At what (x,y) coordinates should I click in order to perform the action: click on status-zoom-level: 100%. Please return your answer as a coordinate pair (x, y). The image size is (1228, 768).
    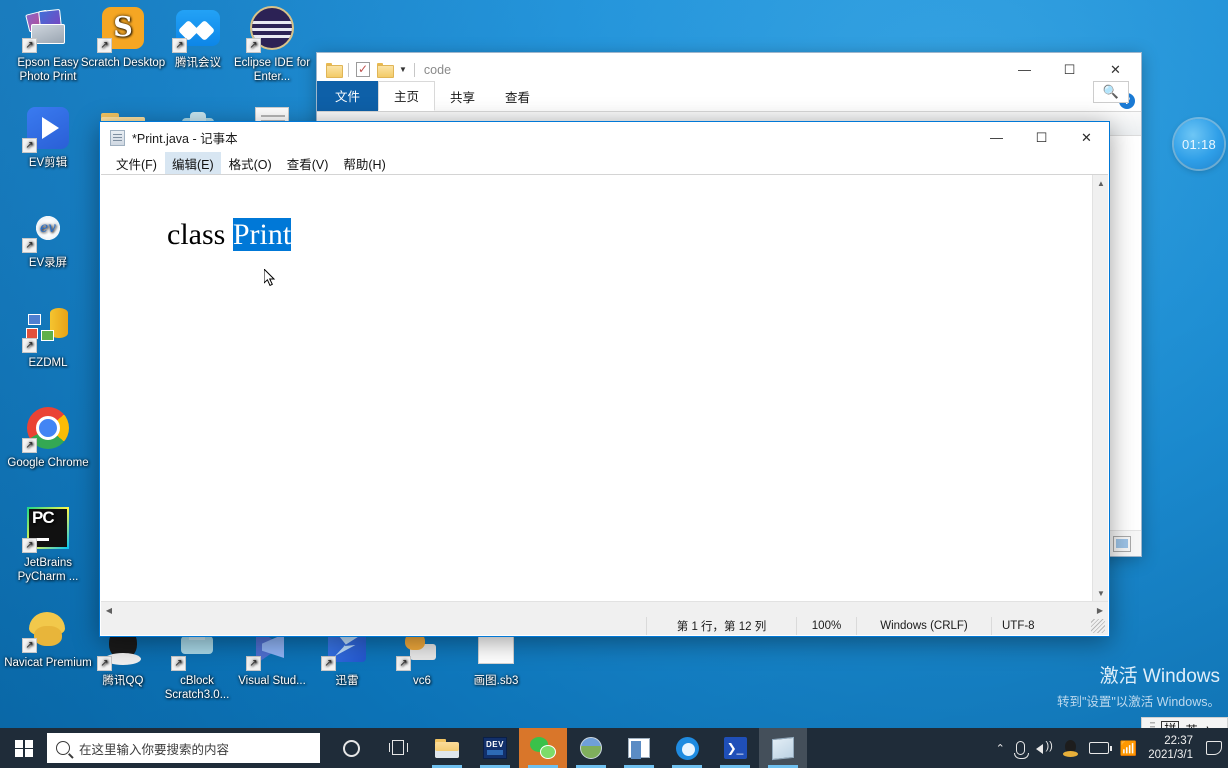
    Looking at the image, I should click on (826, 626).